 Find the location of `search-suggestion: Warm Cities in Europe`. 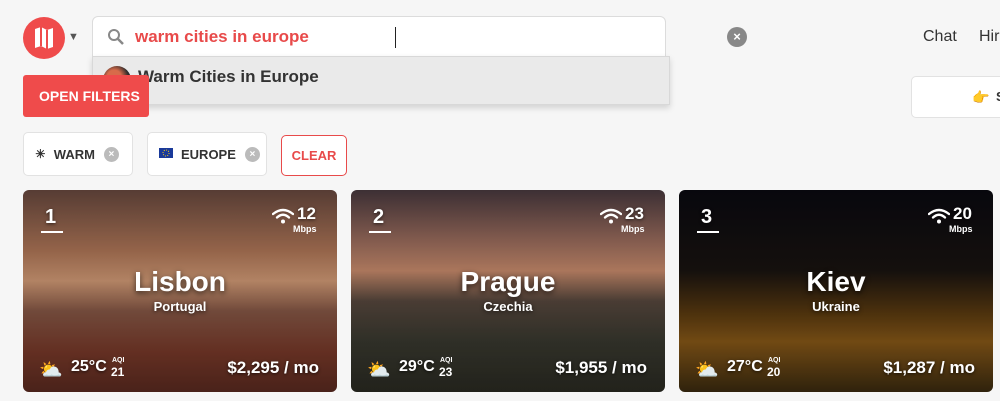

search-suggestion: Warm Cities in Europe is located at coordinates (381, 80).